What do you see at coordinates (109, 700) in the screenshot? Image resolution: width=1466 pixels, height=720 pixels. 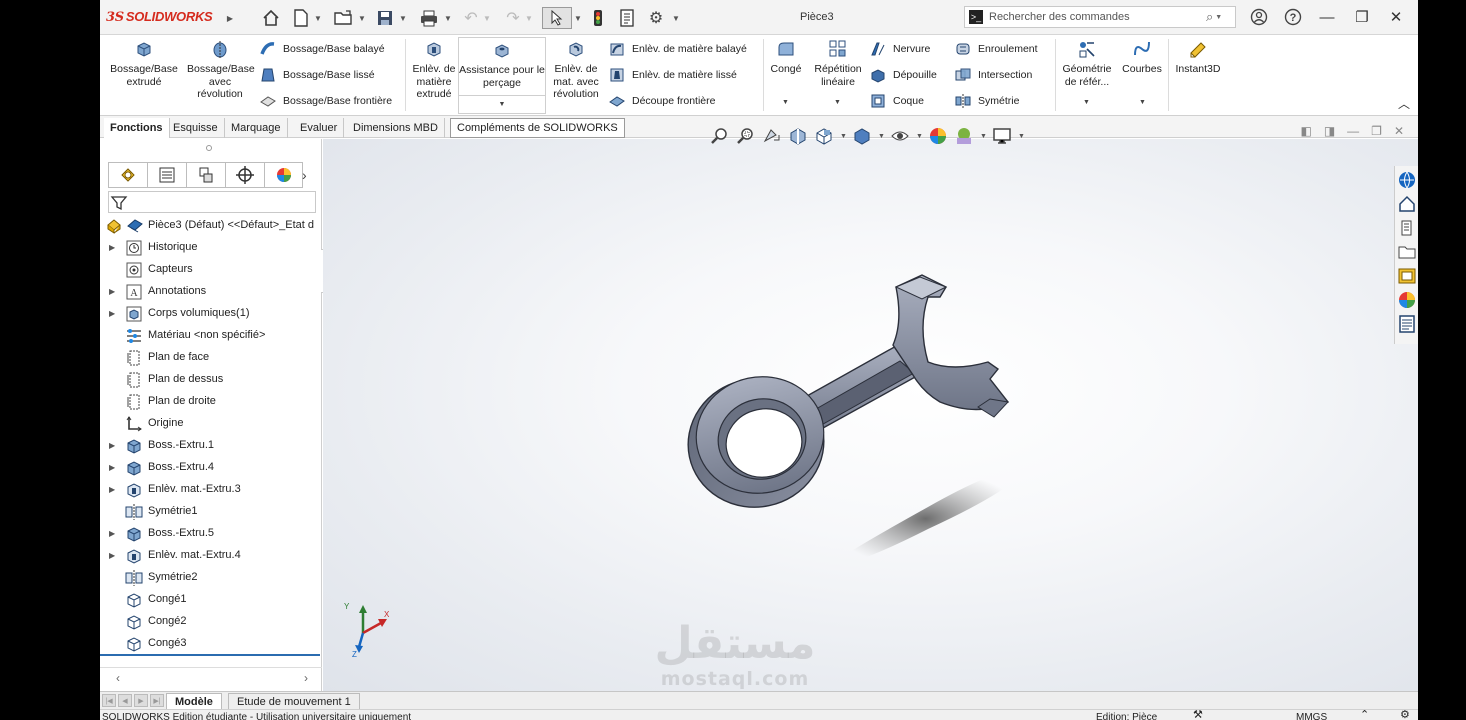 I see `first-tab-icon: |◀` at bounding box center [109, 700].